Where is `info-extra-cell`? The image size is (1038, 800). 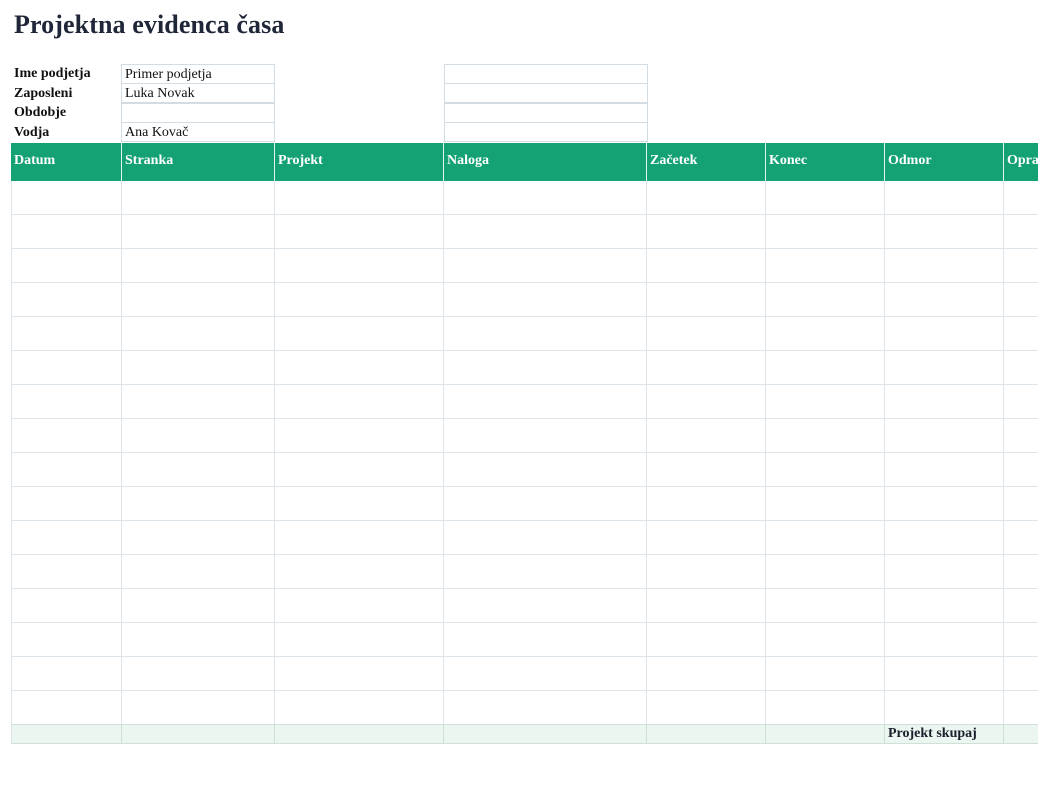
info-extra-cell is located at coordinates (546, 113).